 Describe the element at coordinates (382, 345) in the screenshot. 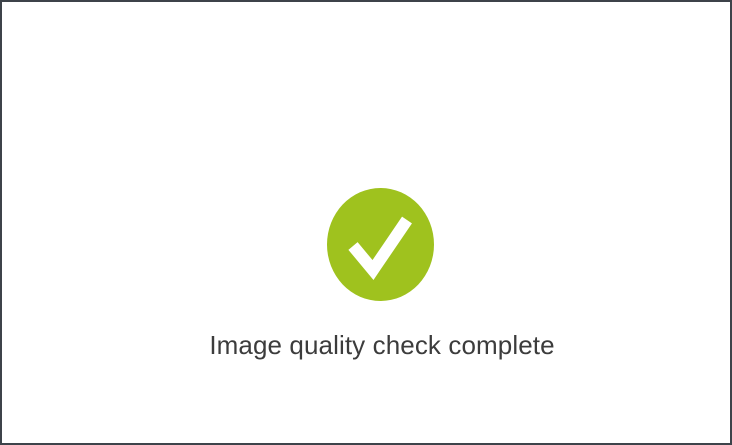

I see `status-message: Image quality check complete` at that location.